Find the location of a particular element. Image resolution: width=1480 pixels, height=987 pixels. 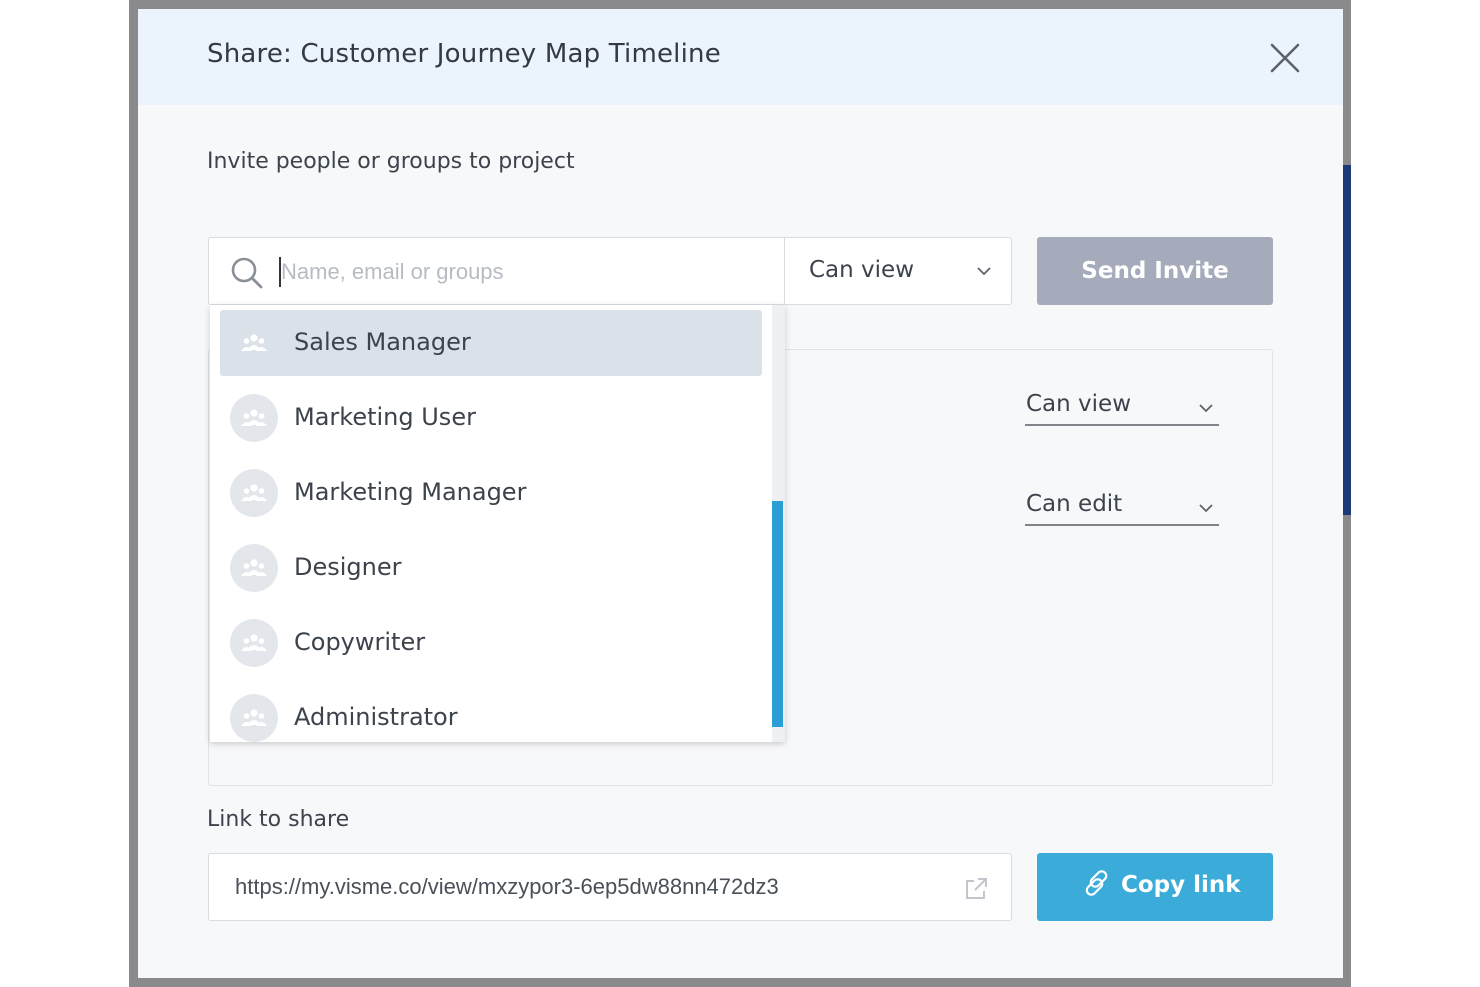

search-input is located at coordinates (522, 272).